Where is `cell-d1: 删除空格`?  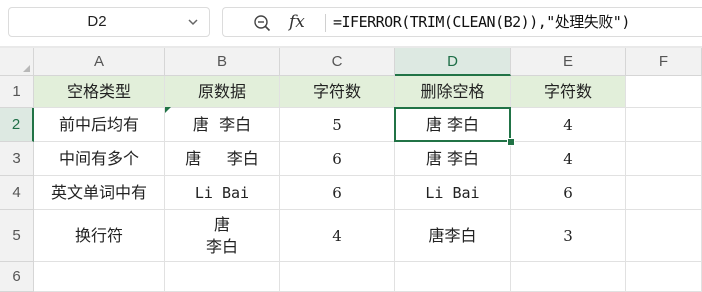
cell-d1: 删除空格 is located at coordinates (453, 92).